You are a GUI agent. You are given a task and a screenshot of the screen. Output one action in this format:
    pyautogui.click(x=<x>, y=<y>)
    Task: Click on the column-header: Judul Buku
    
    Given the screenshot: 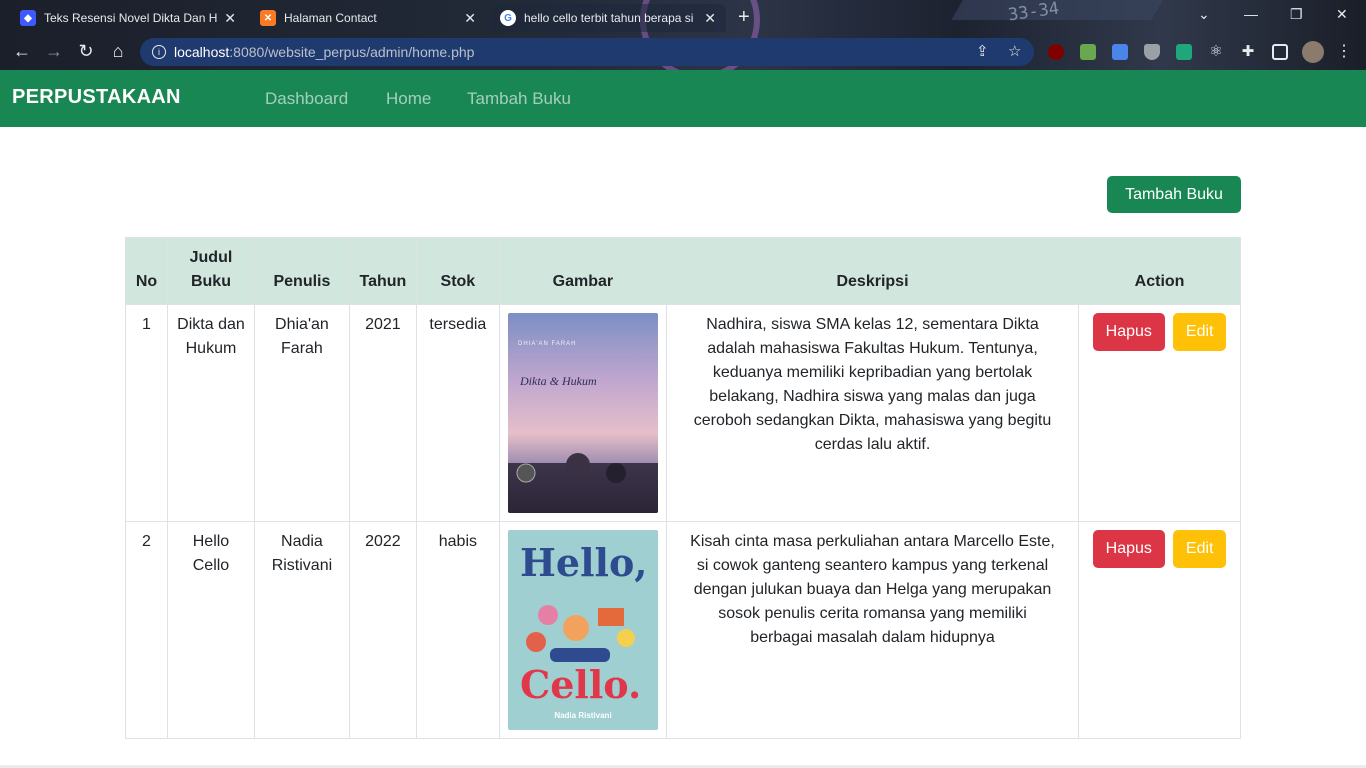 What is the action you would take?
    pyautogui.click(x=210, y=271)
    